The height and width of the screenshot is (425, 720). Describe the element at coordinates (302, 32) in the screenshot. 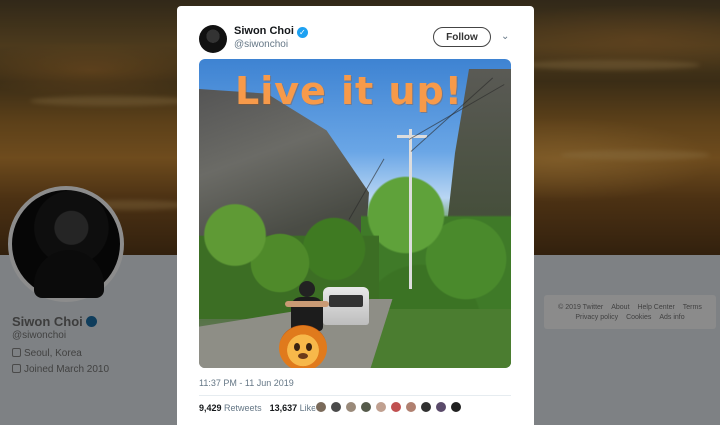

I see `verified-badge-icon: ✓` at that location.